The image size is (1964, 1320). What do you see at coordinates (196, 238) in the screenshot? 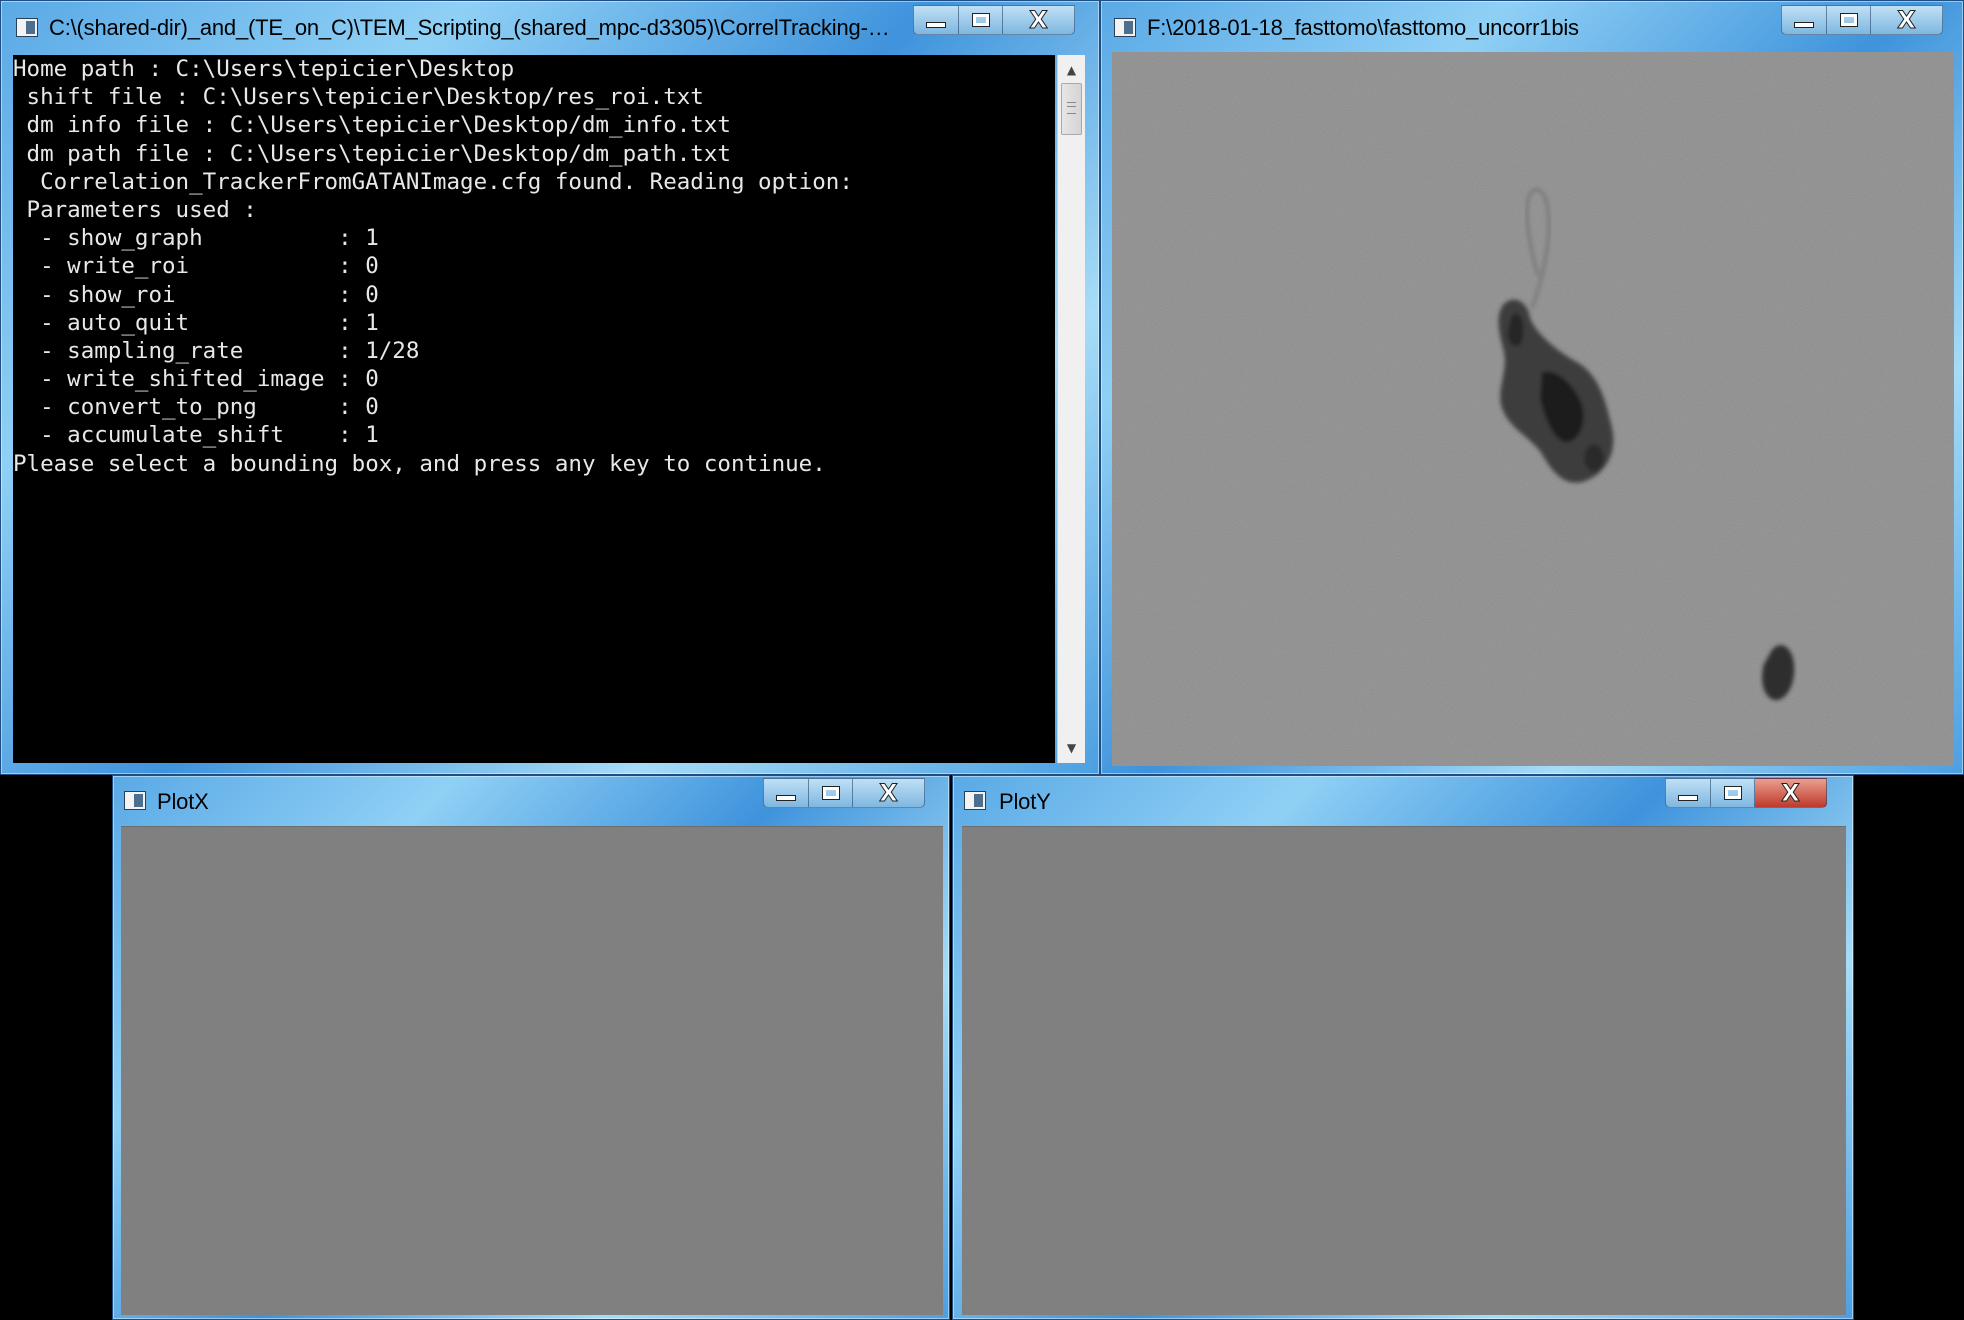
I see `console-line: - show_graph : 1` at bounding box center [196, 238].